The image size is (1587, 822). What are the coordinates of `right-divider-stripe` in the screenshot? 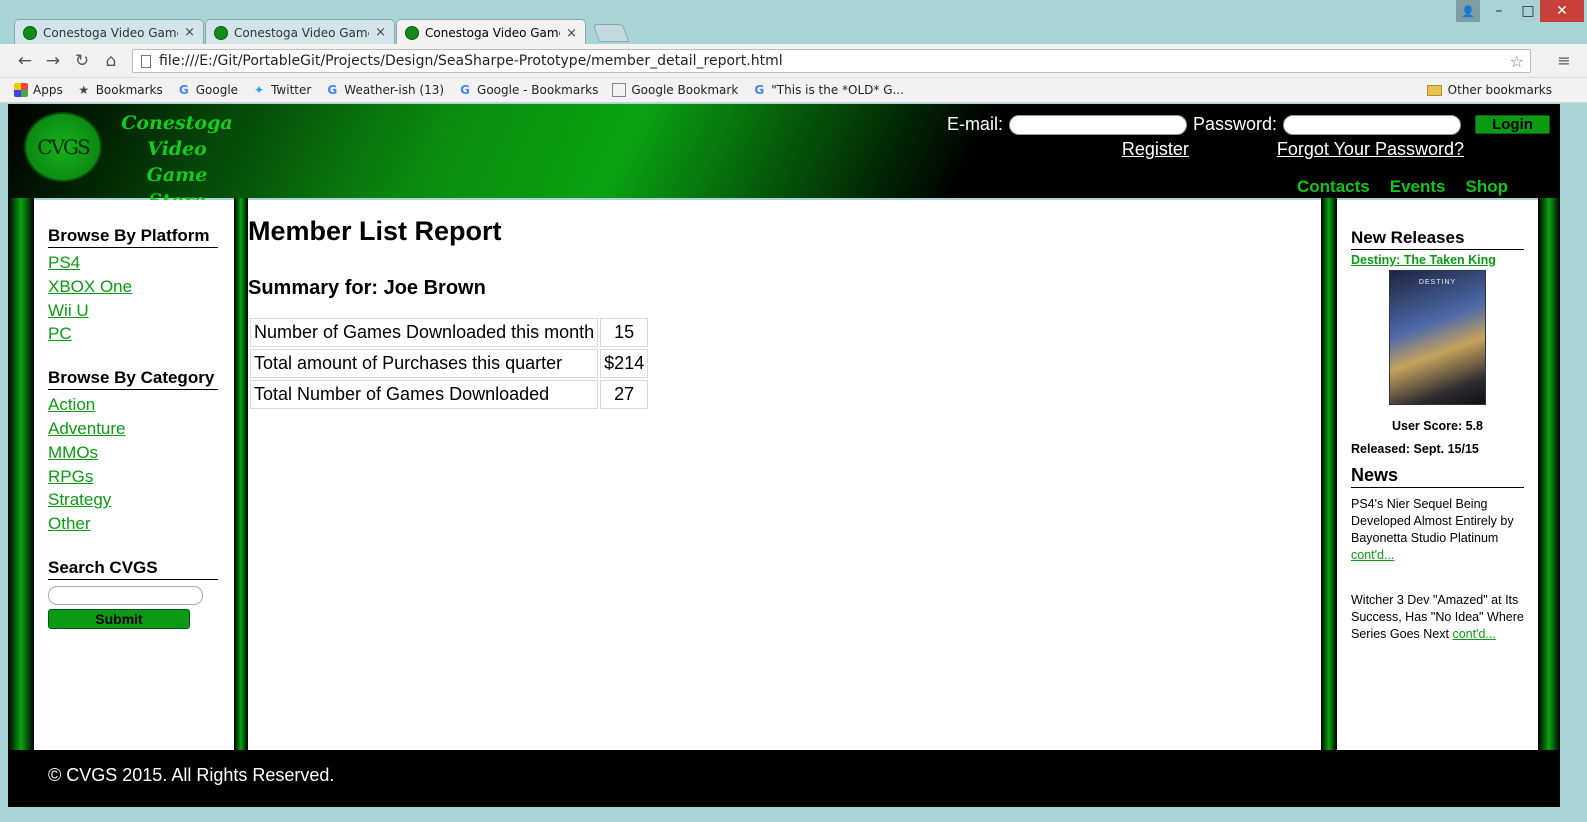 It's located at (1329, 474).